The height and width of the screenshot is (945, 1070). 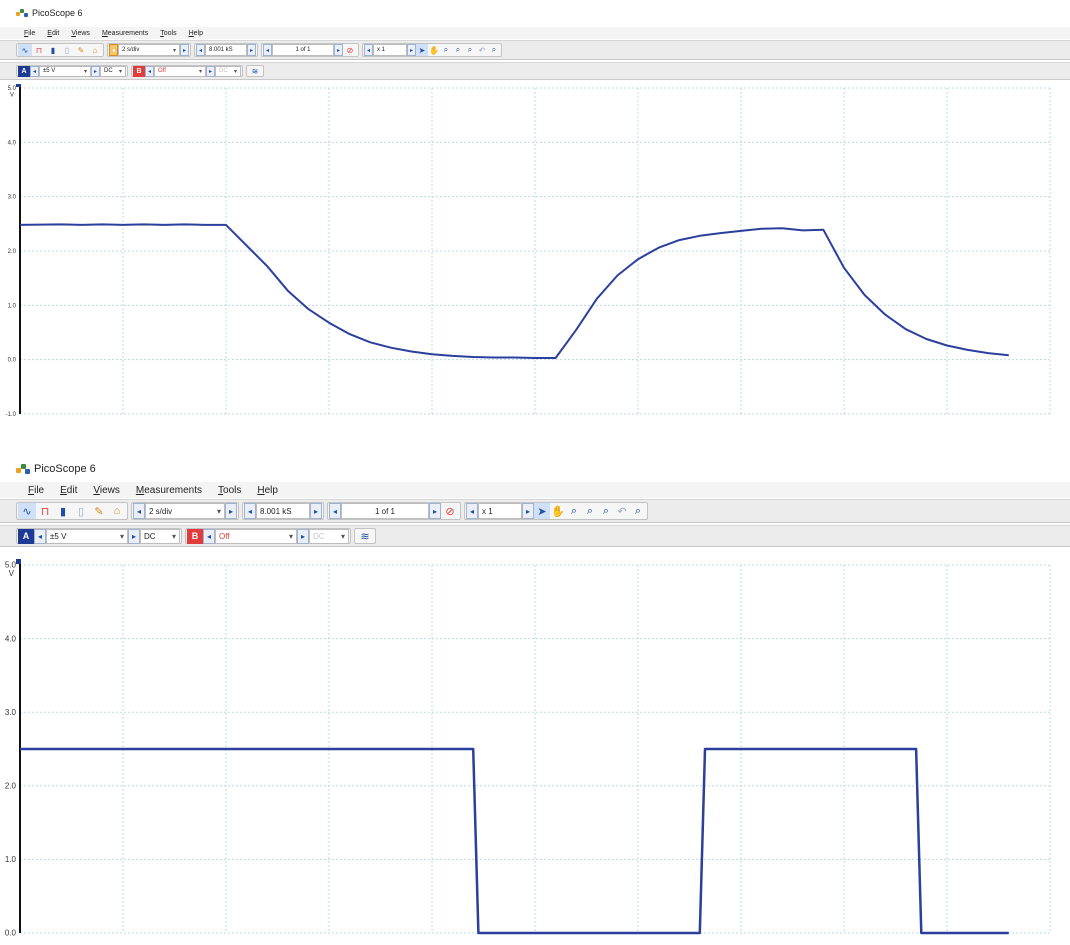 I want to click on page-value: 1 of 1, so click(x=303, y=50).